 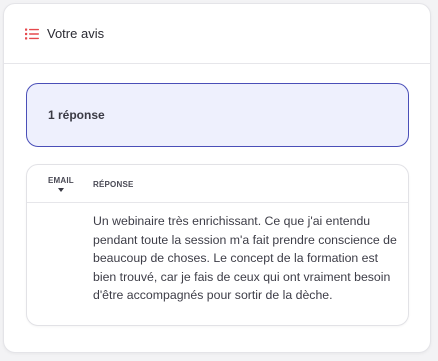 What do you see at coordinates (32, 33) in the screenshot?
I see `list-icon` at bounding box center [32, 33].